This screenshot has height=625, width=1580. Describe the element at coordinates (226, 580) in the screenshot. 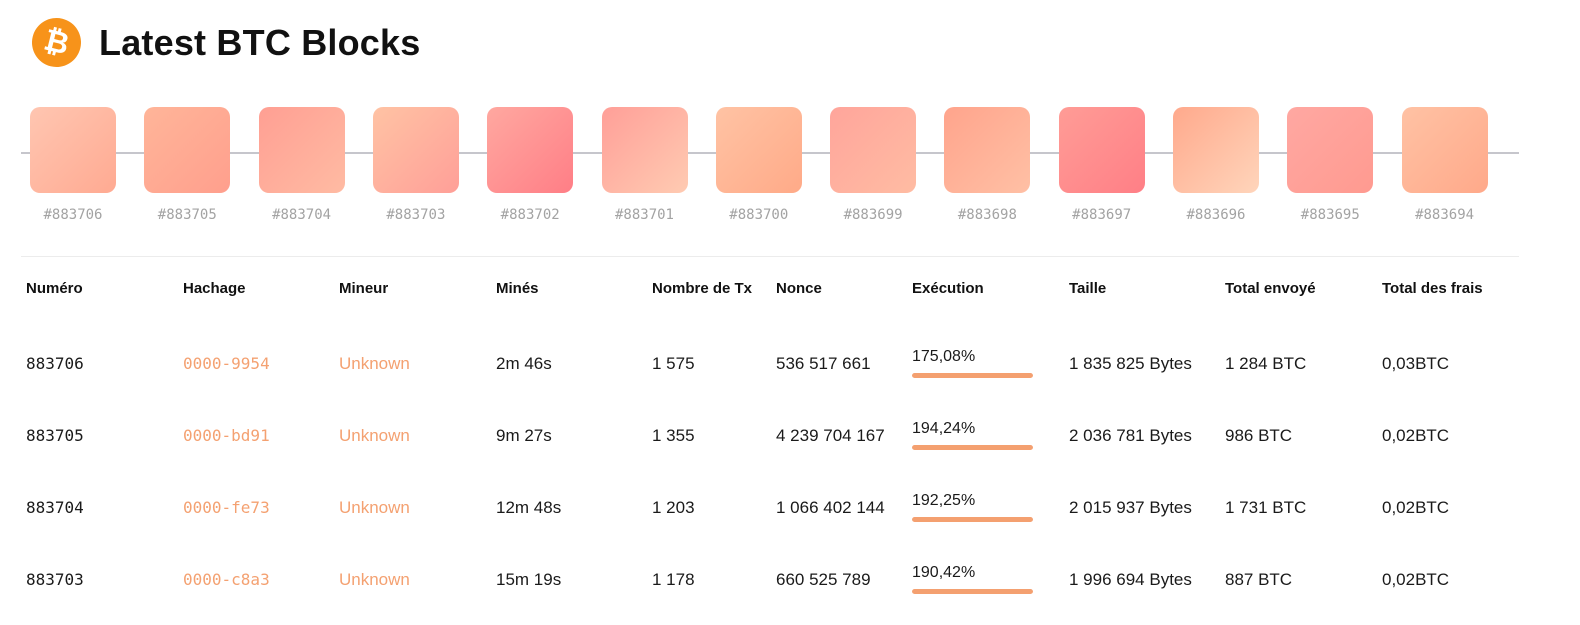

I see `block-hash-link: 0000-c8a3` at that location.